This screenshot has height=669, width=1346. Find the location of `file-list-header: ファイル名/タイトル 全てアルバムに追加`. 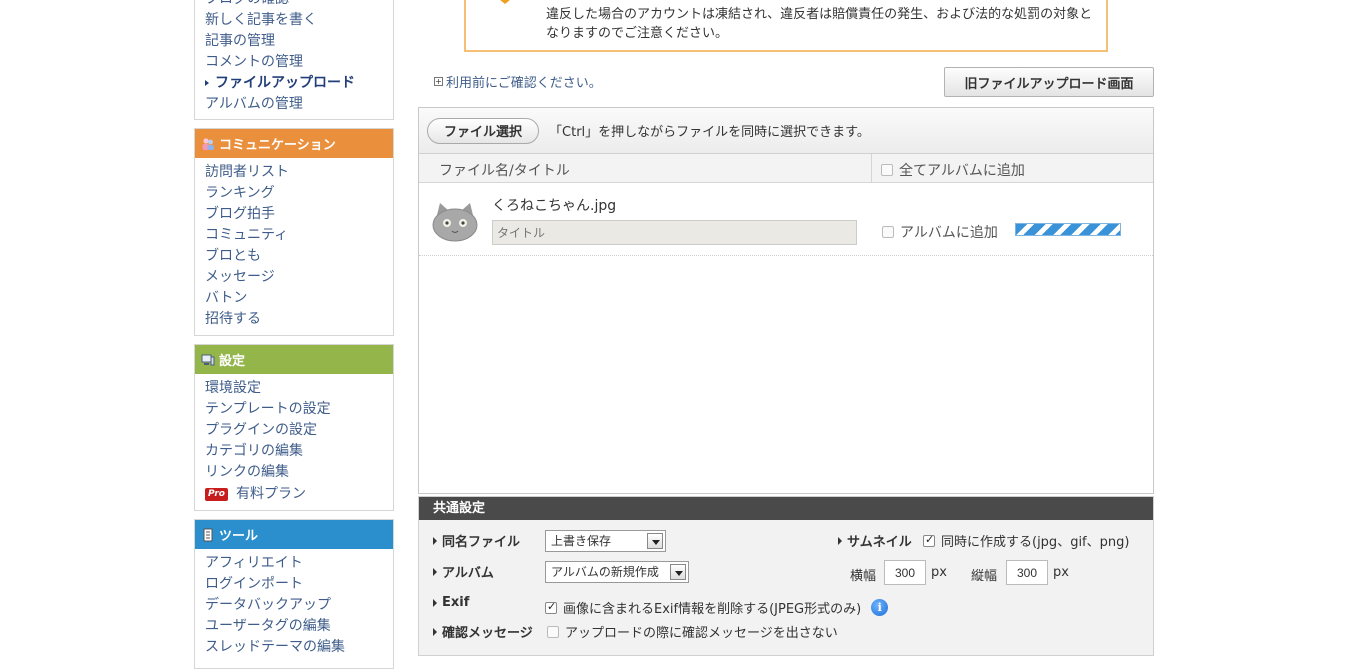

file-list-header: ファイル名/タイトル 全てアルバムに追加 is located at coordinates (786, 168).